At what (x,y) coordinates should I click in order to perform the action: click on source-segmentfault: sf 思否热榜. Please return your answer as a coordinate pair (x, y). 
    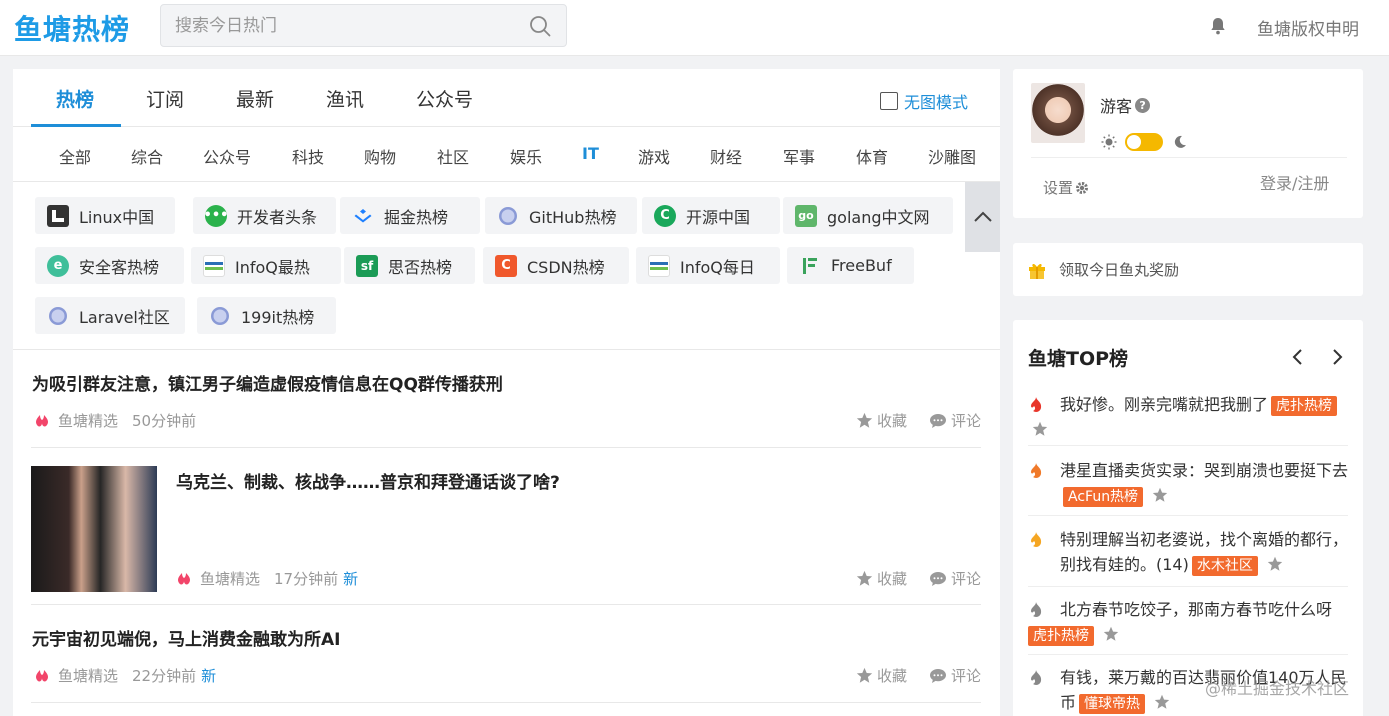
    Looking at the image, I should click on (409, 265).